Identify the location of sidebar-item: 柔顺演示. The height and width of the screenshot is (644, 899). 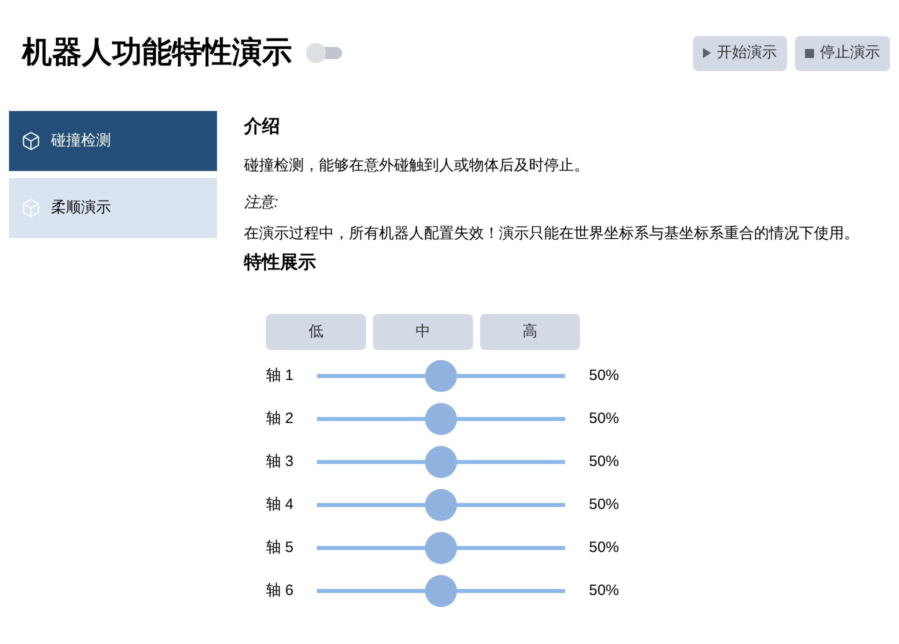
(113, 208).